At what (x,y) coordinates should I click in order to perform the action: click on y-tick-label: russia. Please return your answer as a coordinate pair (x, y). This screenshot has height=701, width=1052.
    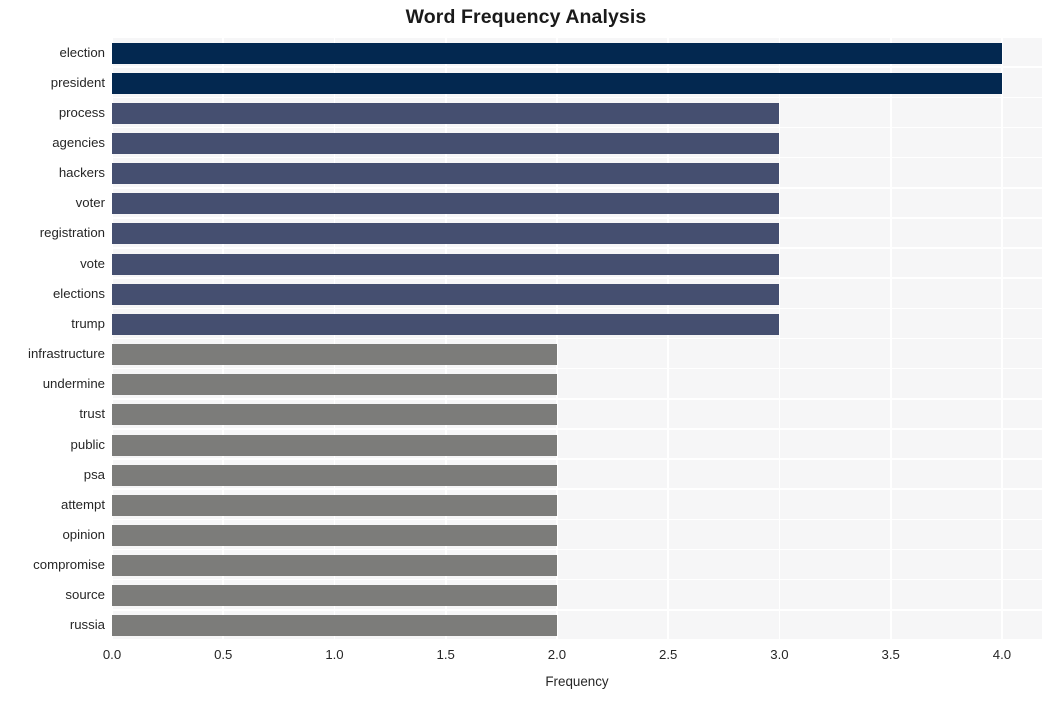
    Looking at the image, I should click on (87, 625).